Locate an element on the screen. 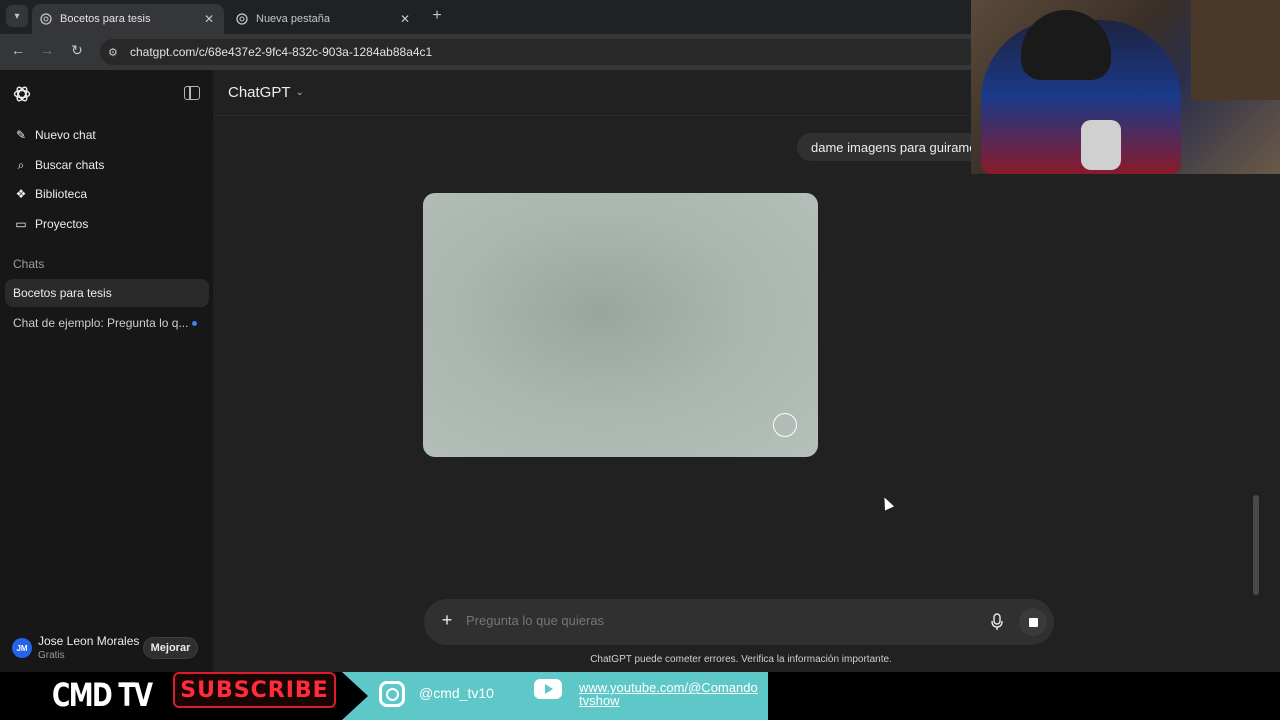 The image size is (1280, 720). upgrade-button: Mejorar is located at coordinates (170, 648).